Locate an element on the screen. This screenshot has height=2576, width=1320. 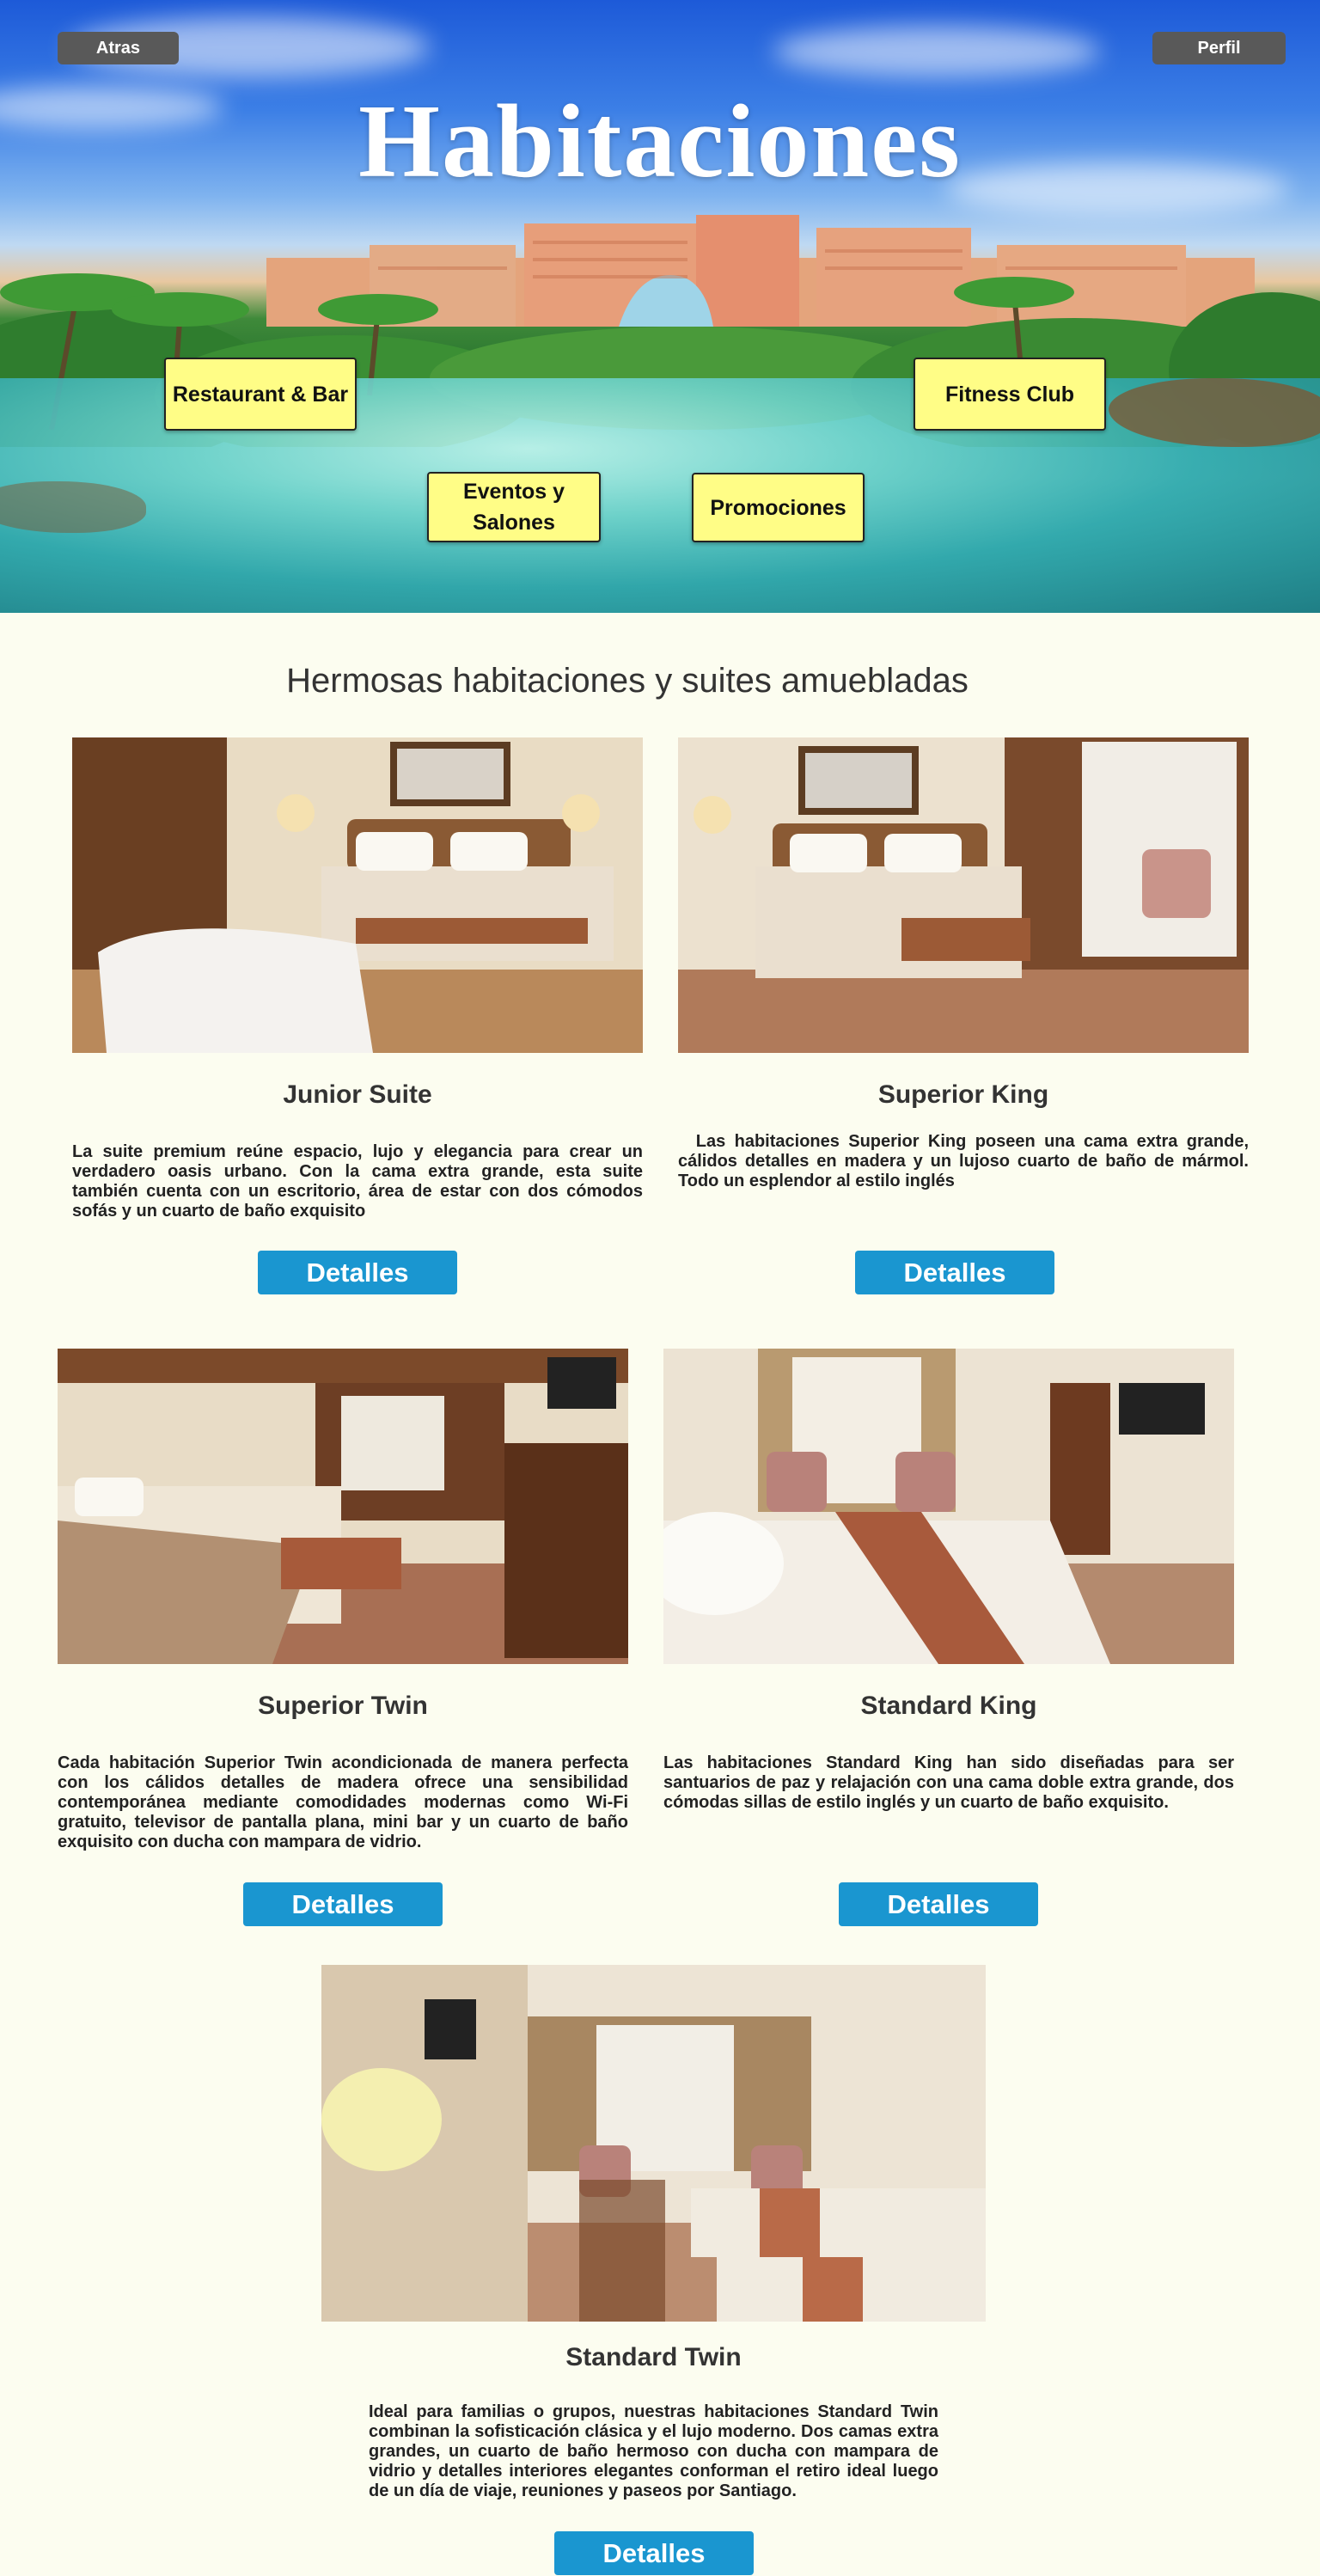
room-name: Standard Twin is located at coordinates (653, 2357).